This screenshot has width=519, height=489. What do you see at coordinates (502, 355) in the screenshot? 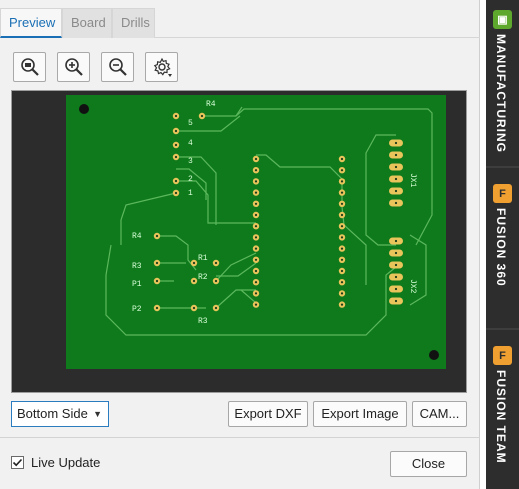
I see `fusion-team-icon: F` at bounding box center [502, 355].